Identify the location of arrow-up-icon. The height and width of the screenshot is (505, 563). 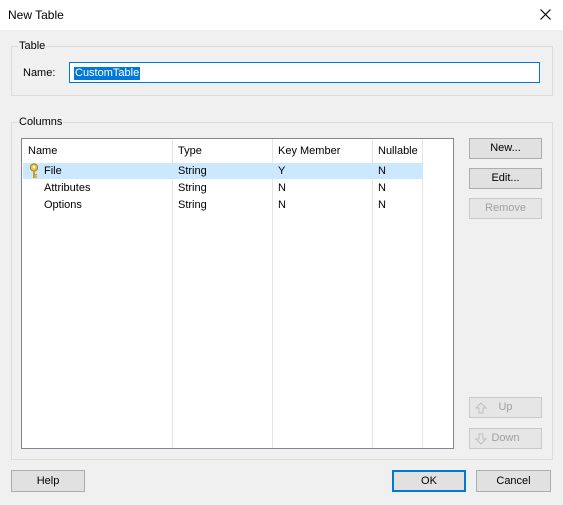
(481, 408).